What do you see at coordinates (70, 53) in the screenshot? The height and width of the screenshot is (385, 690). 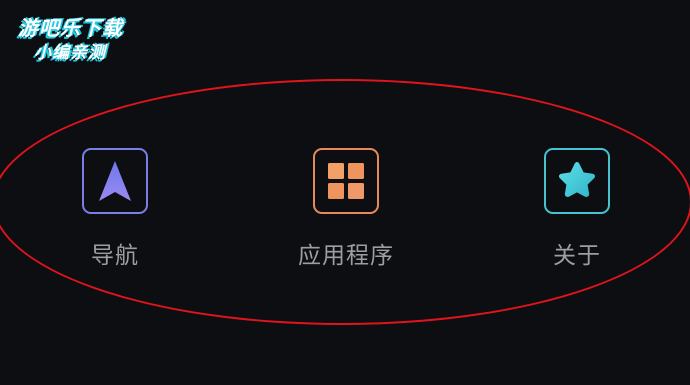 I see `watermark-line2: 小编亲测` at bounding box center [70, 53].